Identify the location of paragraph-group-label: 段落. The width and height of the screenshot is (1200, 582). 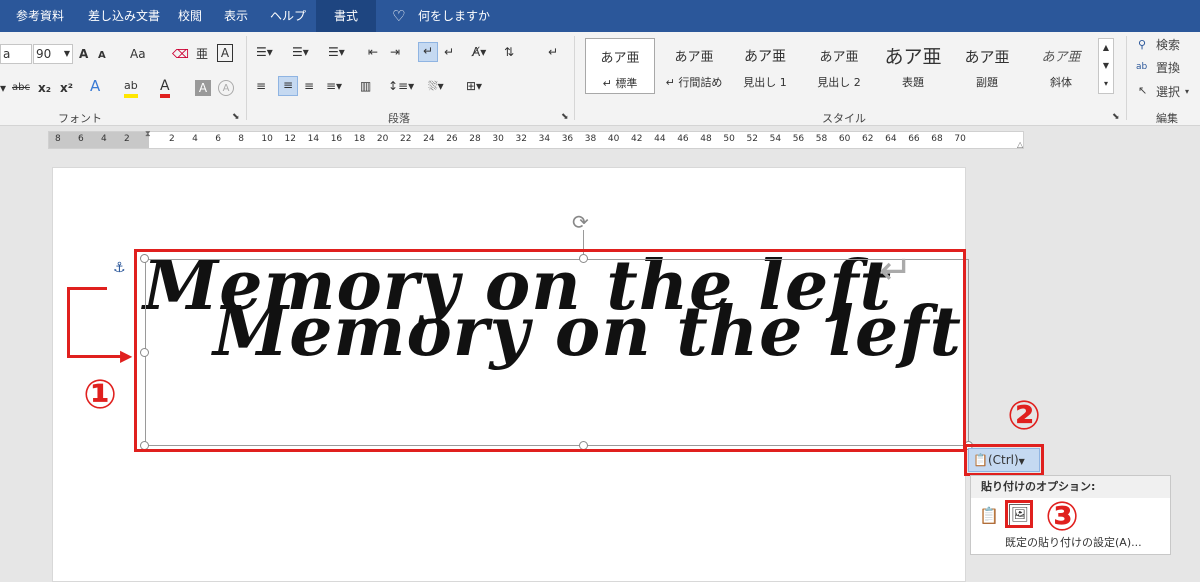
(399, 118).